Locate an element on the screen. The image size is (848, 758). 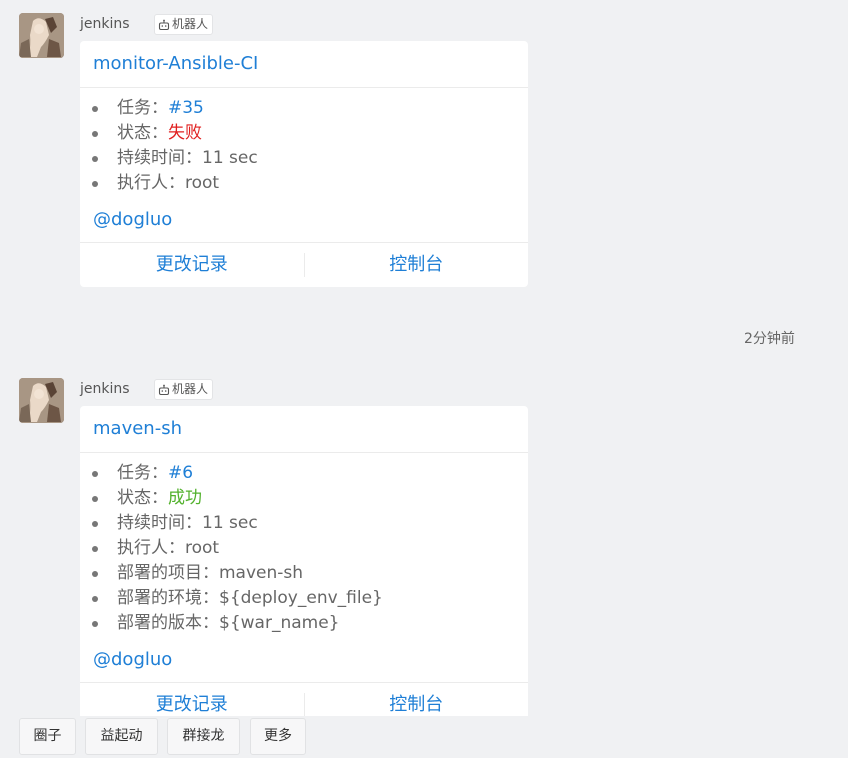
item-value: ${war_name} is located at coordinates (279, 623).